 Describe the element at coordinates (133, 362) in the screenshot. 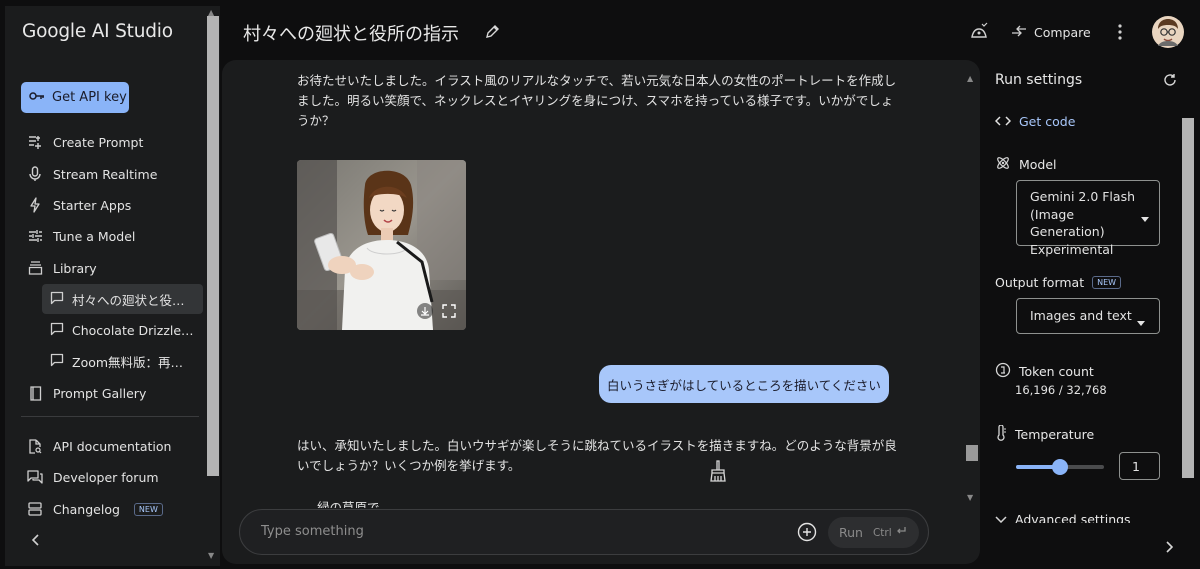

I see `library-item-label: Zoom無料版：再接続の方法` at that location.